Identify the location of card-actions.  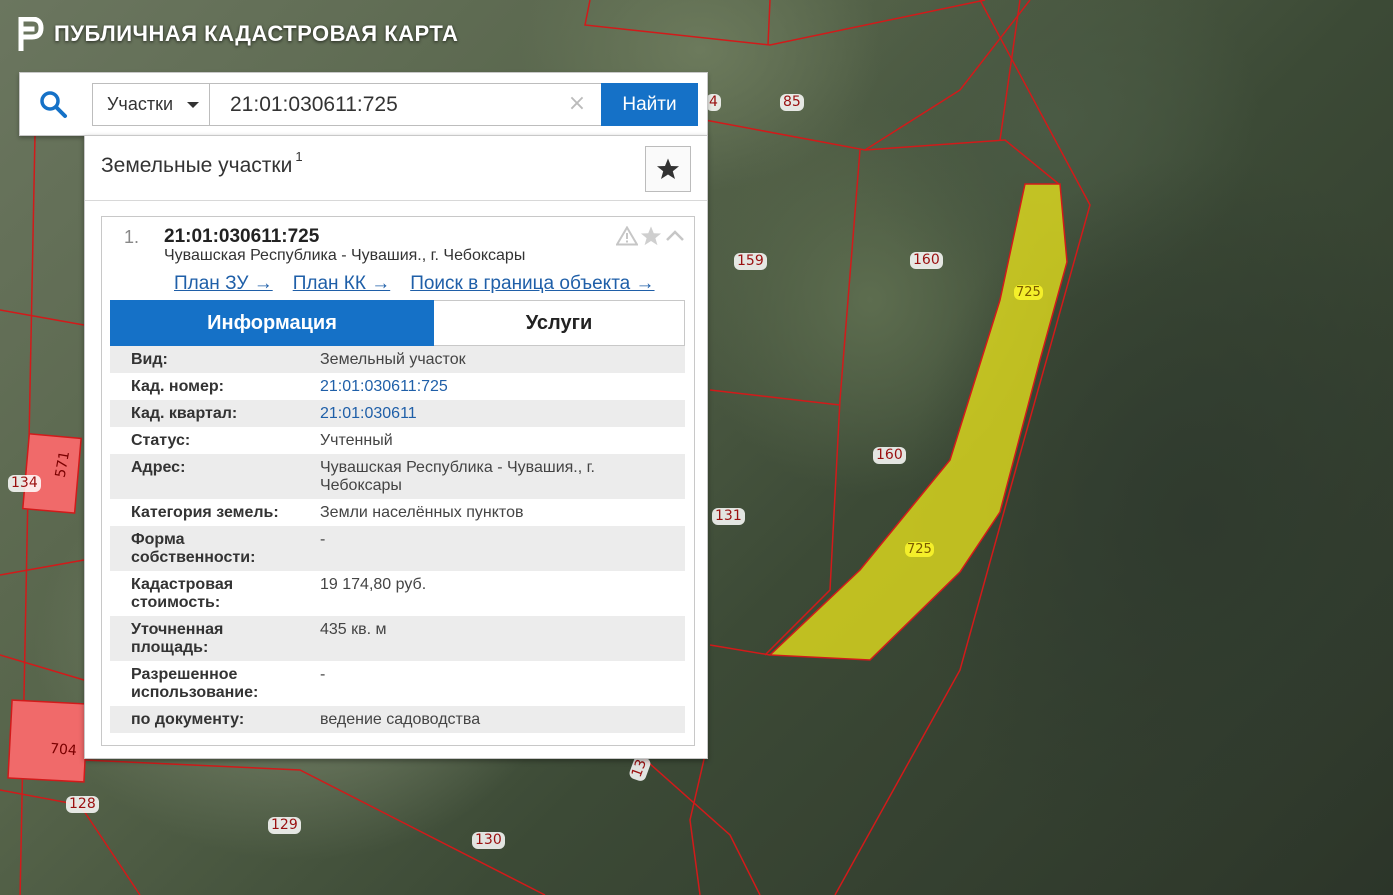
(651, 236).